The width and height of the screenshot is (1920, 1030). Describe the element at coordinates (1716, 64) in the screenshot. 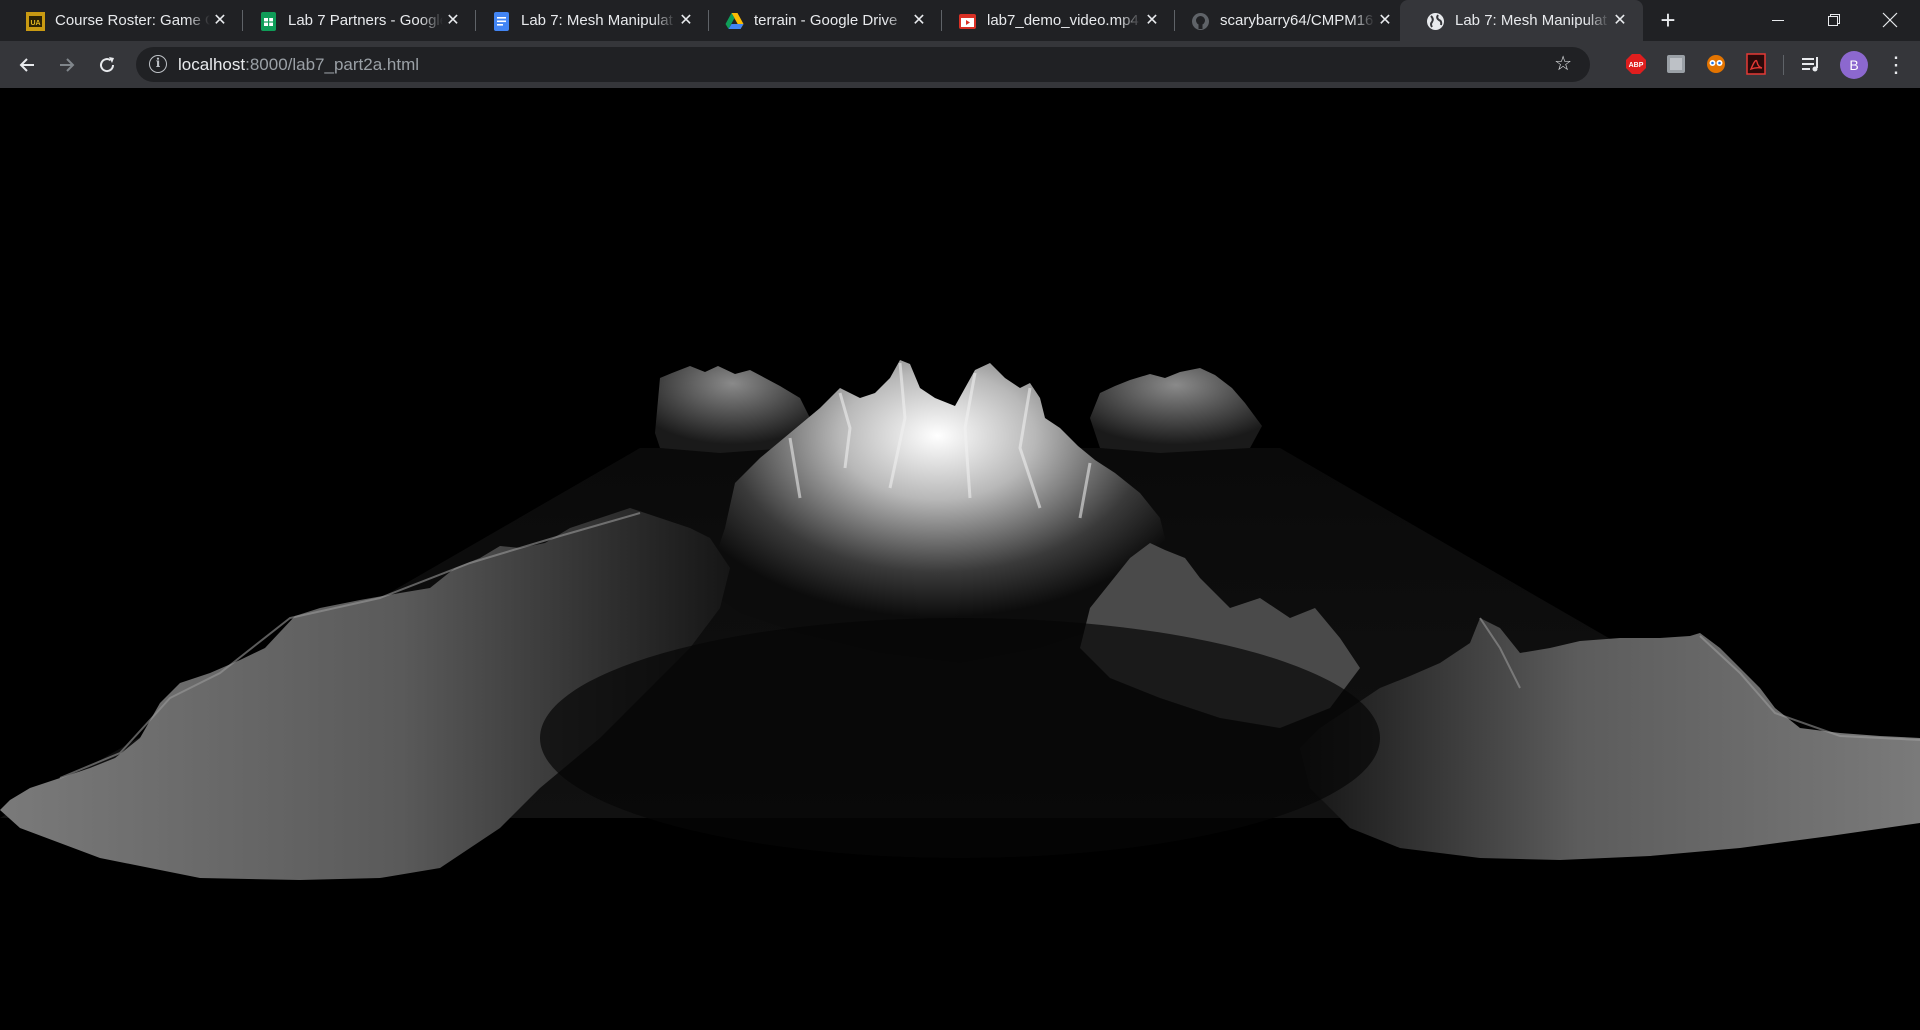

I see `extension-eyes-icon` at that location.